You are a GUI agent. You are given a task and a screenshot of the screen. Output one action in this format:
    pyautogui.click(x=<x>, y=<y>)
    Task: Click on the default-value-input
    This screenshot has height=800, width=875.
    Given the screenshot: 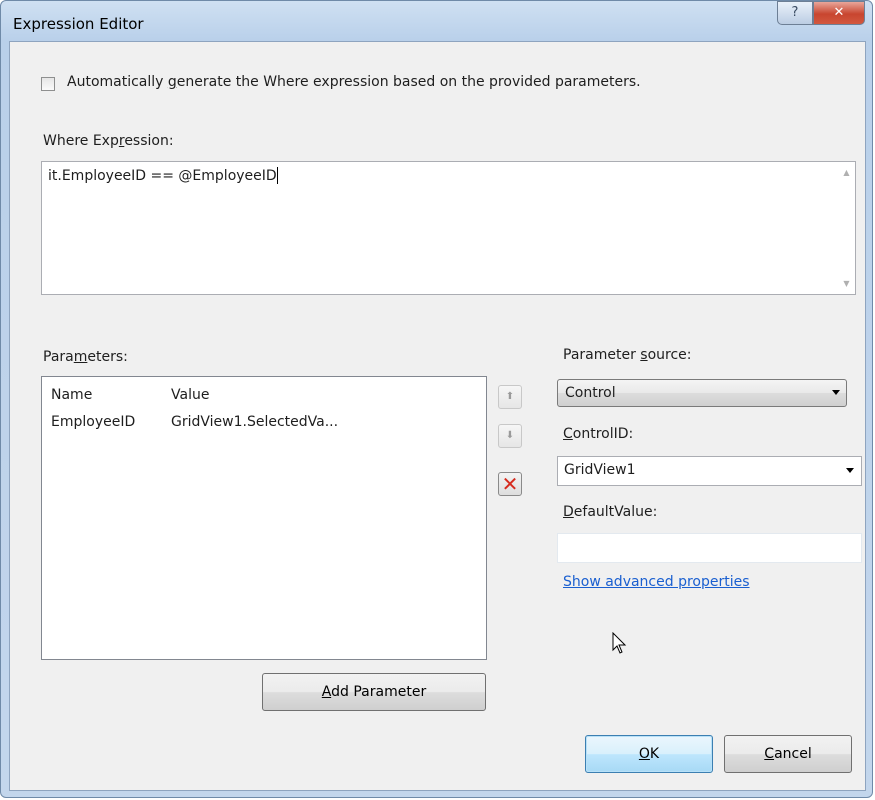 What is the action you would take?
    pyautogui.click(x=709, y=548)
    